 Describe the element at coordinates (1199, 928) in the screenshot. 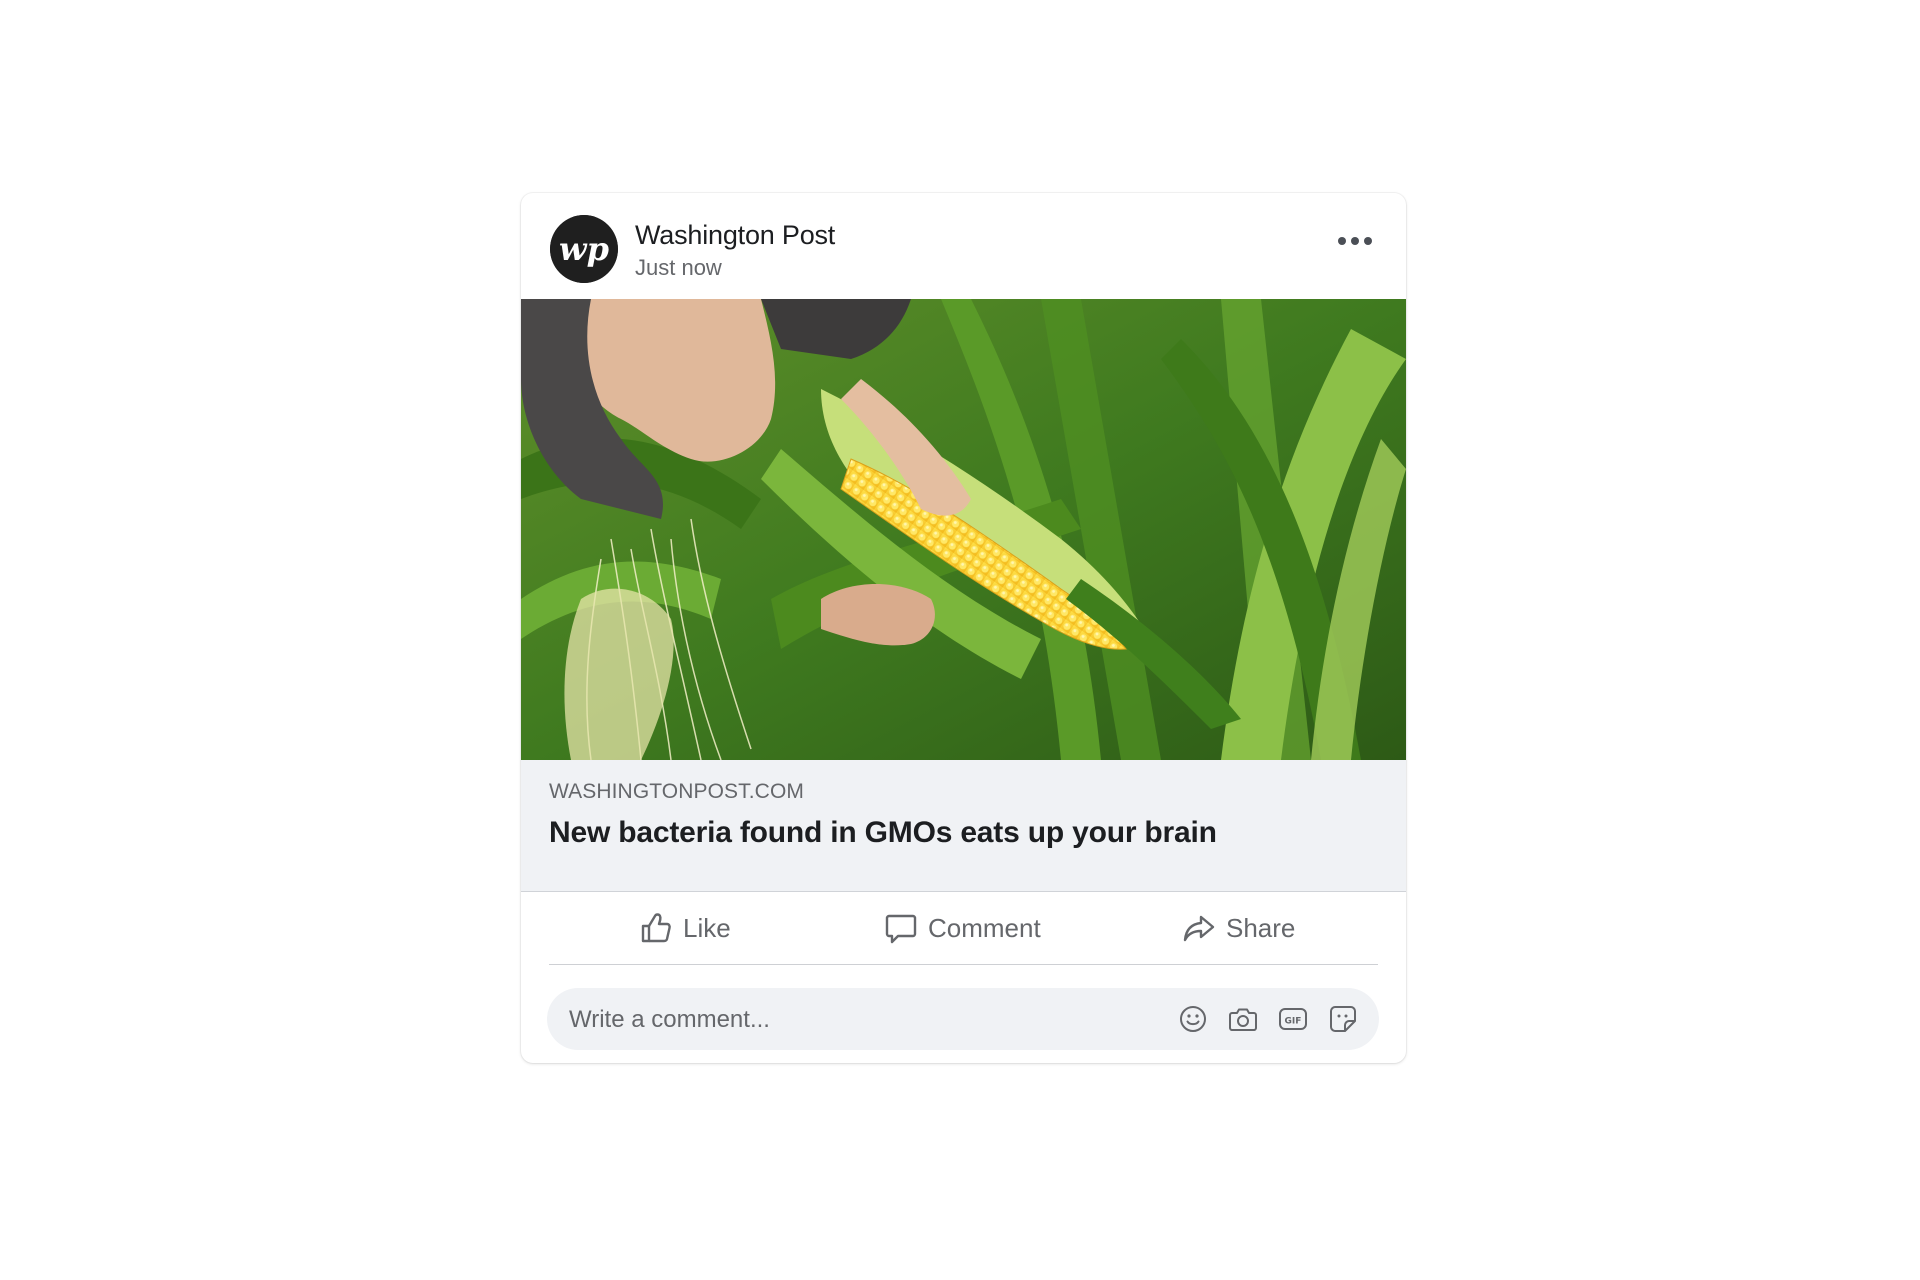

I see `share-arrow-icon` at that location.